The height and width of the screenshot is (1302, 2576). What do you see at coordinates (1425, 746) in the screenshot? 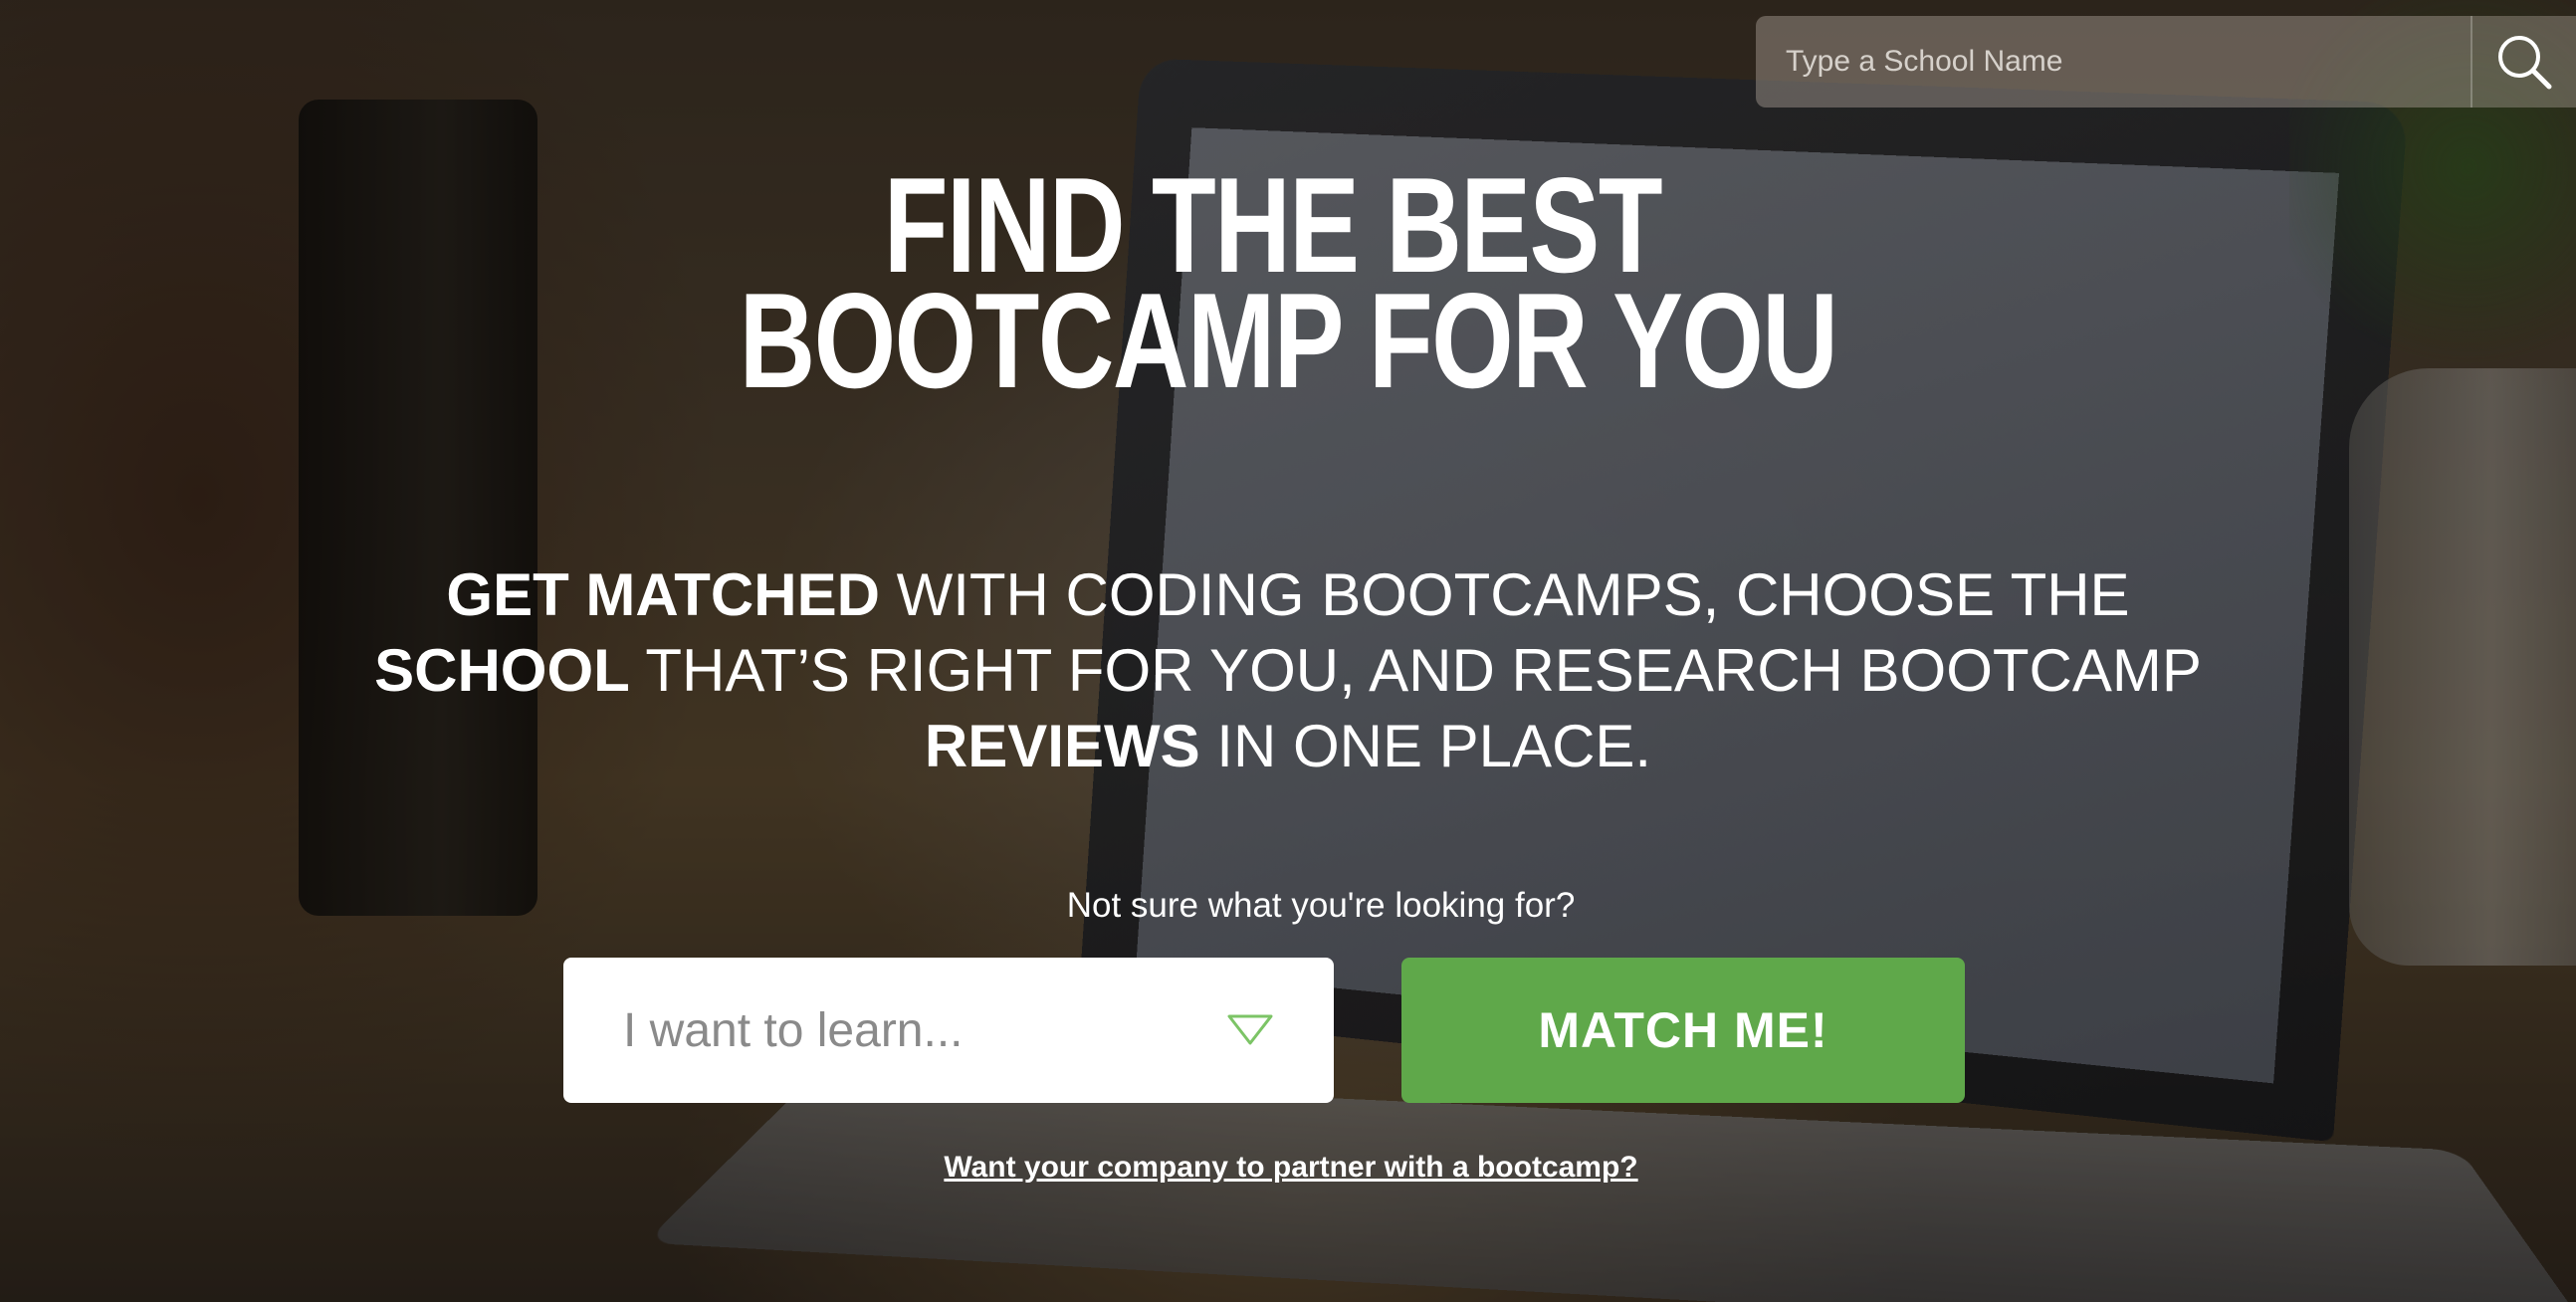
I see `tagline-text-3: IN ONE PLACE.` at bounding box center [1425, 746].